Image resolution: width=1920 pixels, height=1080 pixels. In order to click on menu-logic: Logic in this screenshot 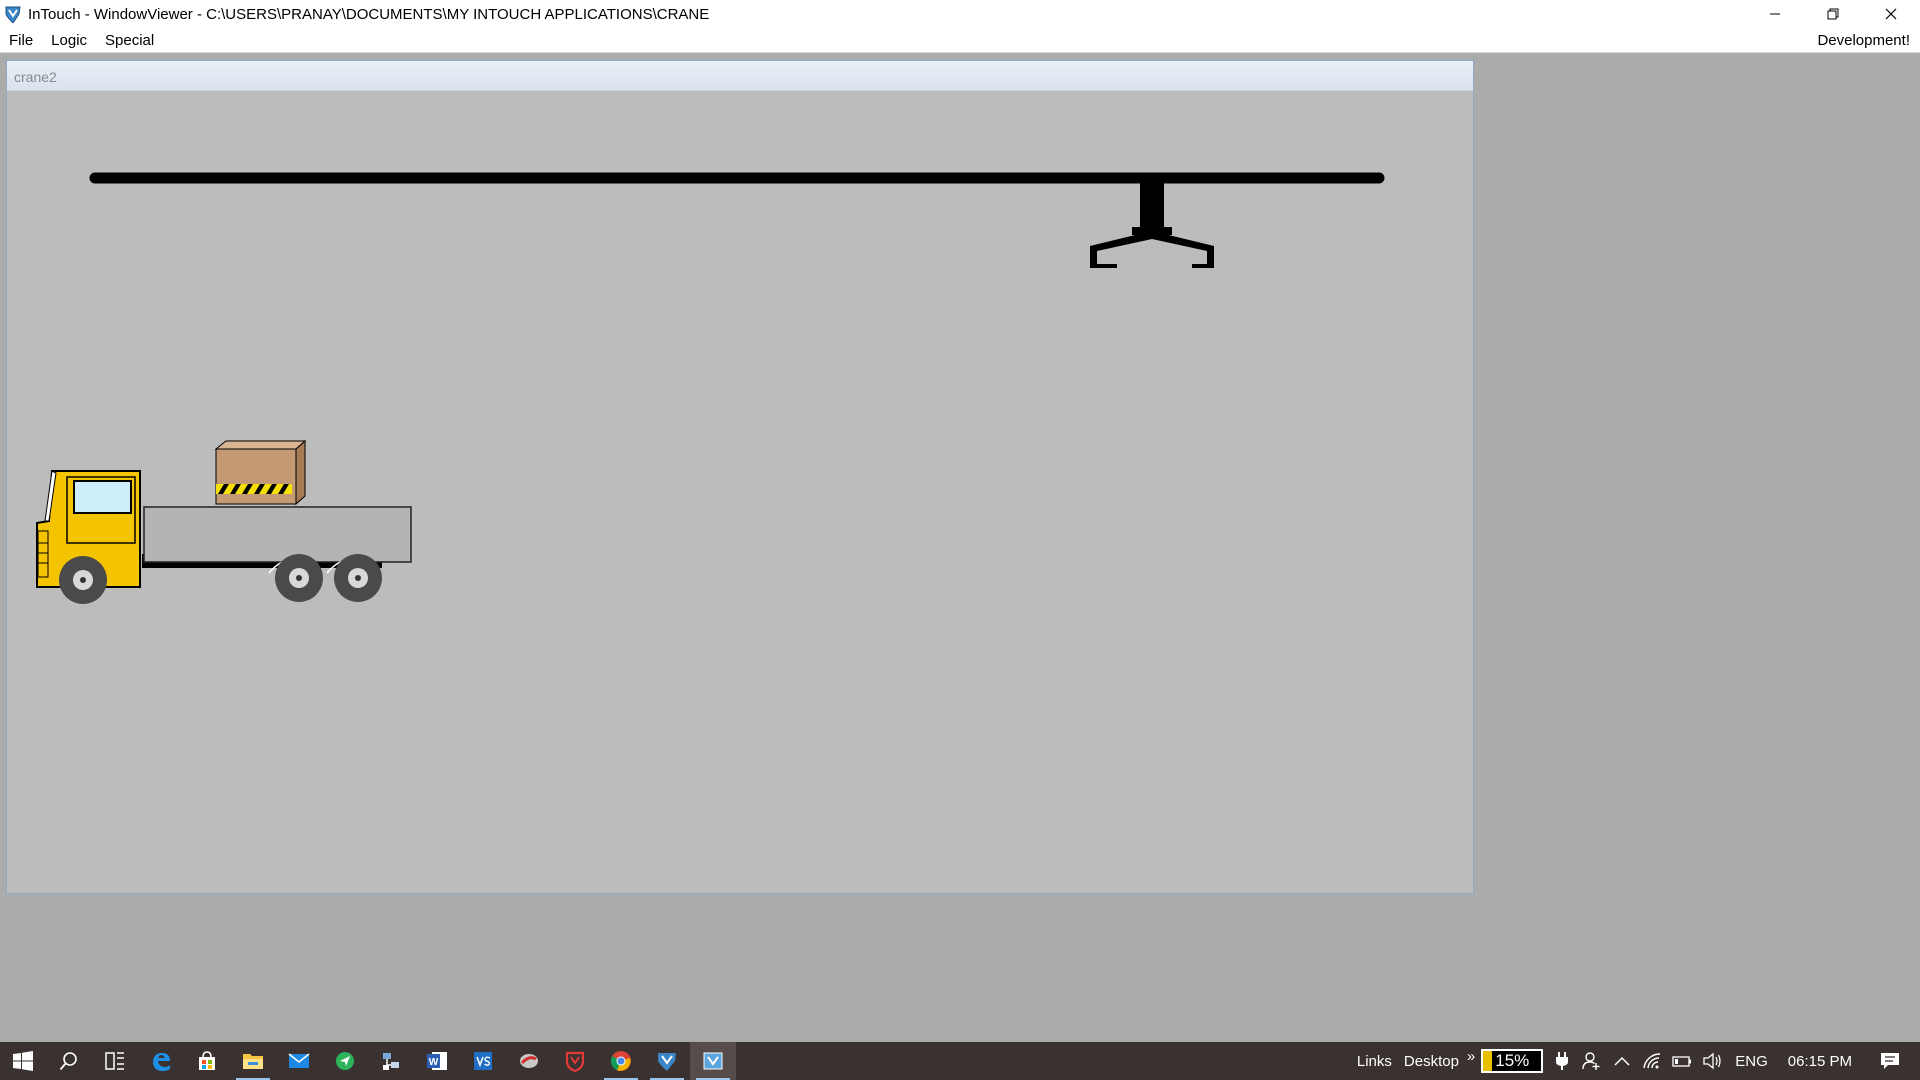, I will do `click(69, 40)`.